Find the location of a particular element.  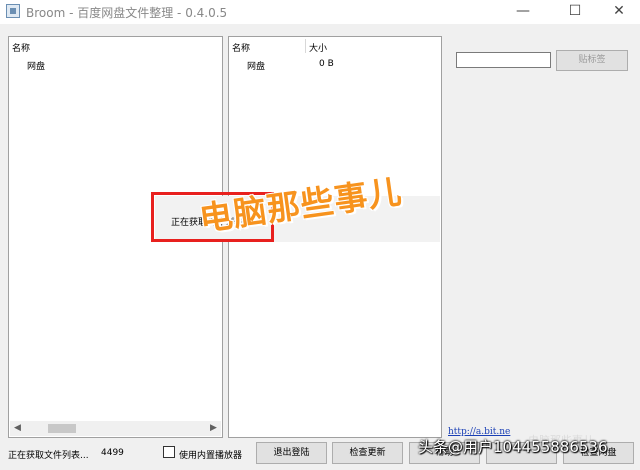

scroll-thumb is located at coordinates (62, 428).